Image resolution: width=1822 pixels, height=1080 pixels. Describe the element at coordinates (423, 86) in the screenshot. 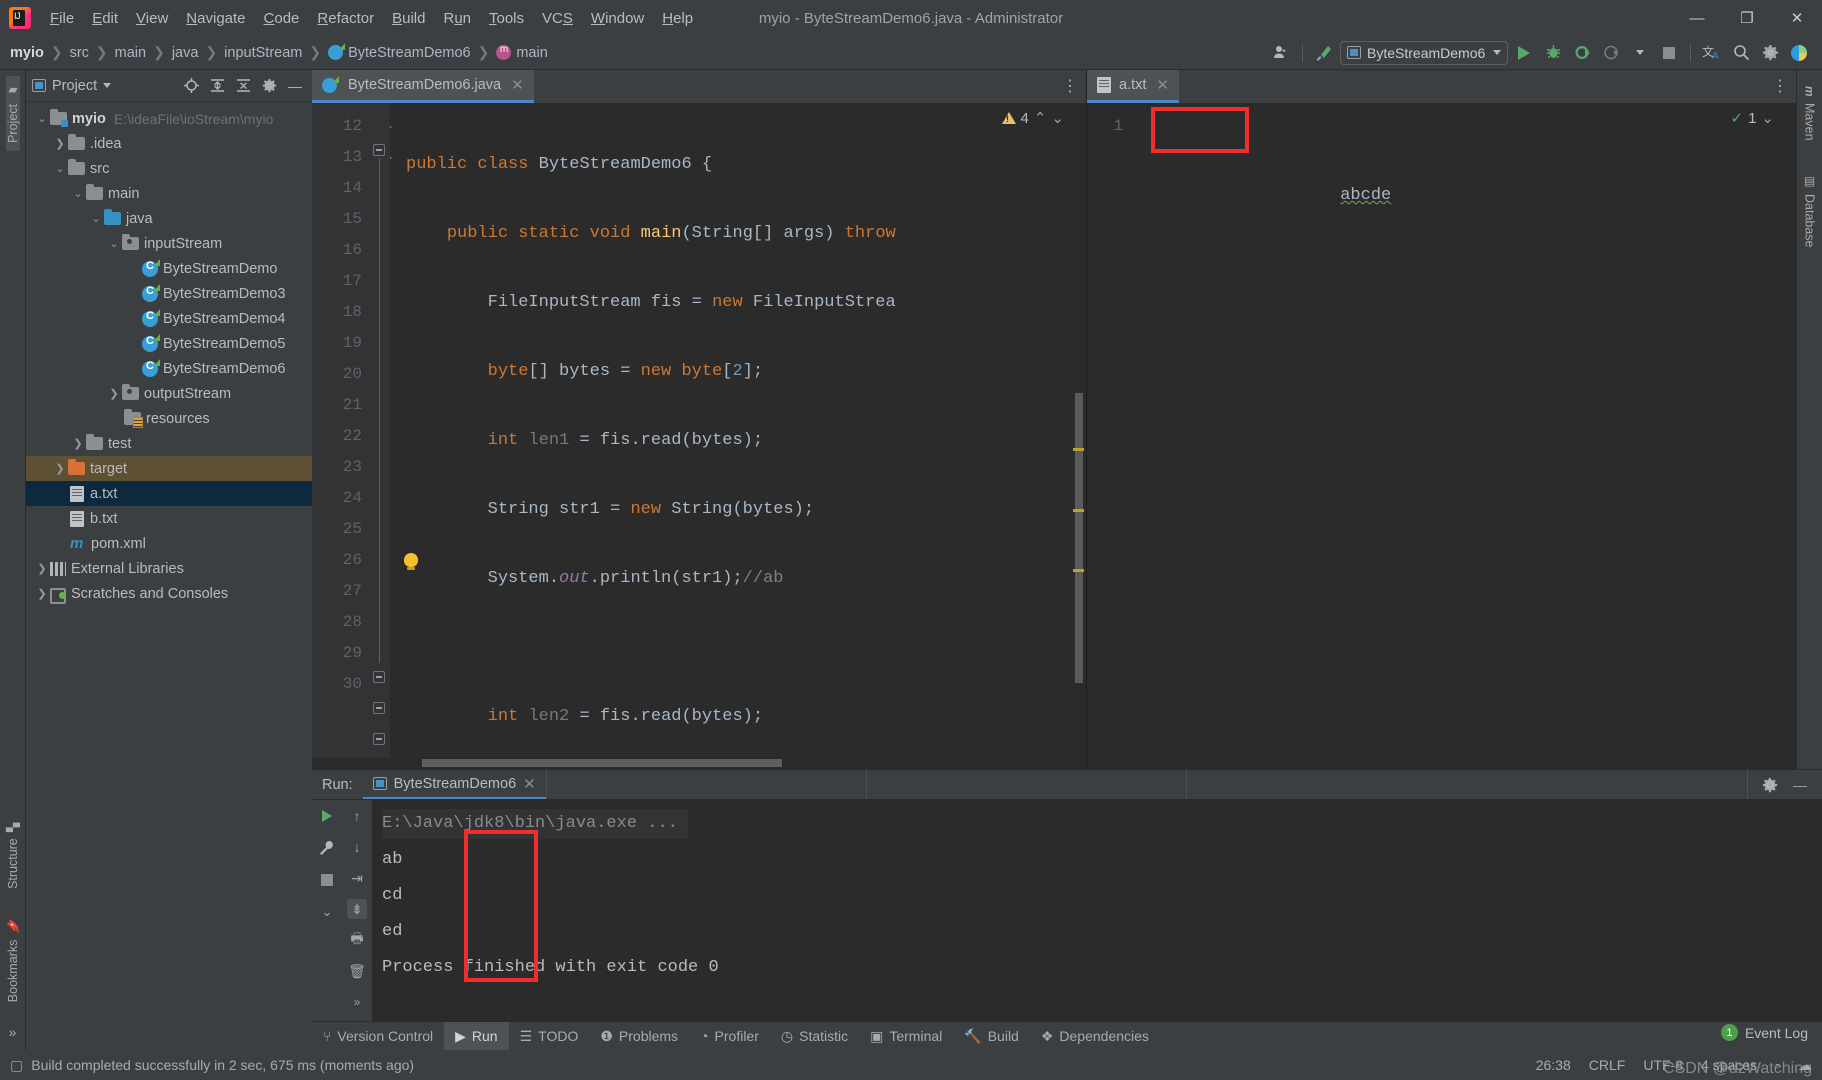

I see `tab-bytestreamdemo6-java: ByteStreamDemo6.java ✕` at that location.